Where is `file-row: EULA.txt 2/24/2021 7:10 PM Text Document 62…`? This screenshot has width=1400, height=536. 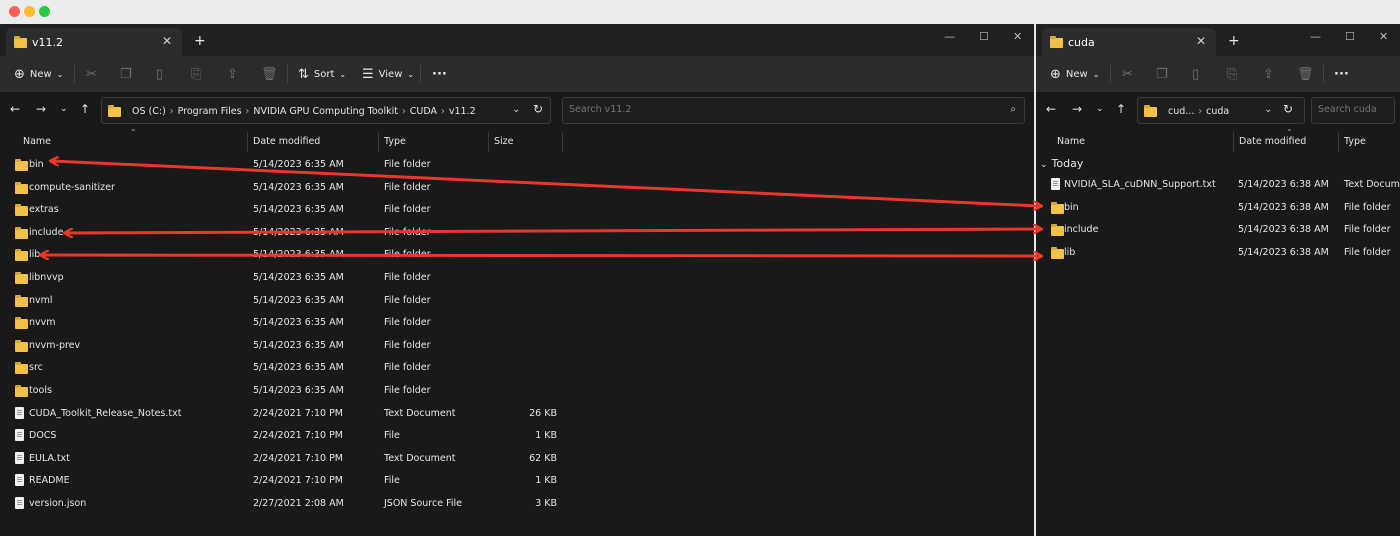
file-row: EULA.txt 2/24/2021 7:10 PM Text Document 62… is located at coordinates (517, 459).